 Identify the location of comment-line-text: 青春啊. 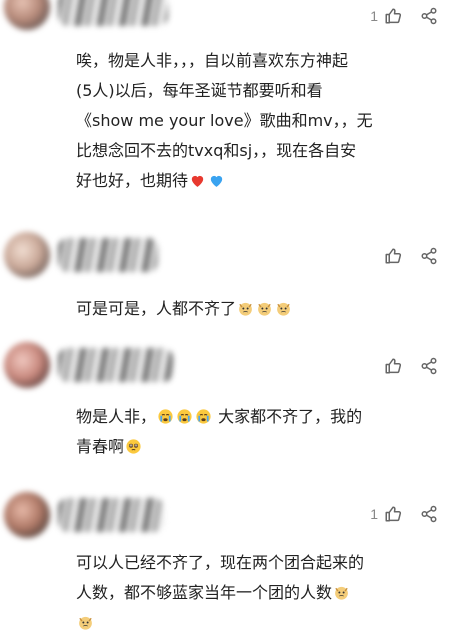
(100, 446).